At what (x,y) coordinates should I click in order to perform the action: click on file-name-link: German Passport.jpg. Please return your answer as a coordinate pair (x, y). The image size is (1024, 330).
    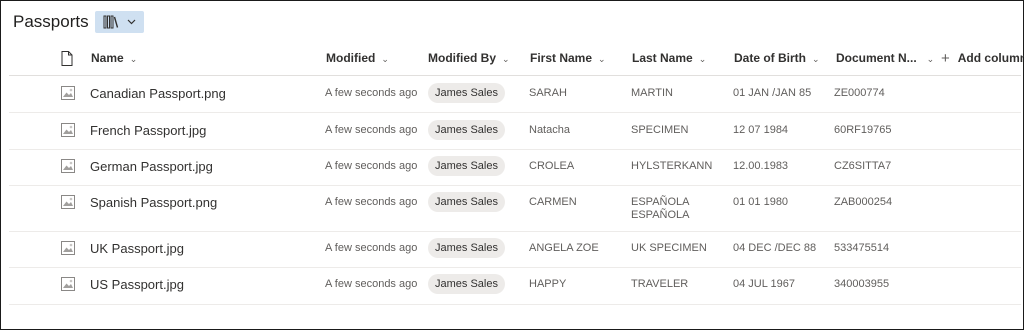
    Looking at the image, I should click on (151, 166).